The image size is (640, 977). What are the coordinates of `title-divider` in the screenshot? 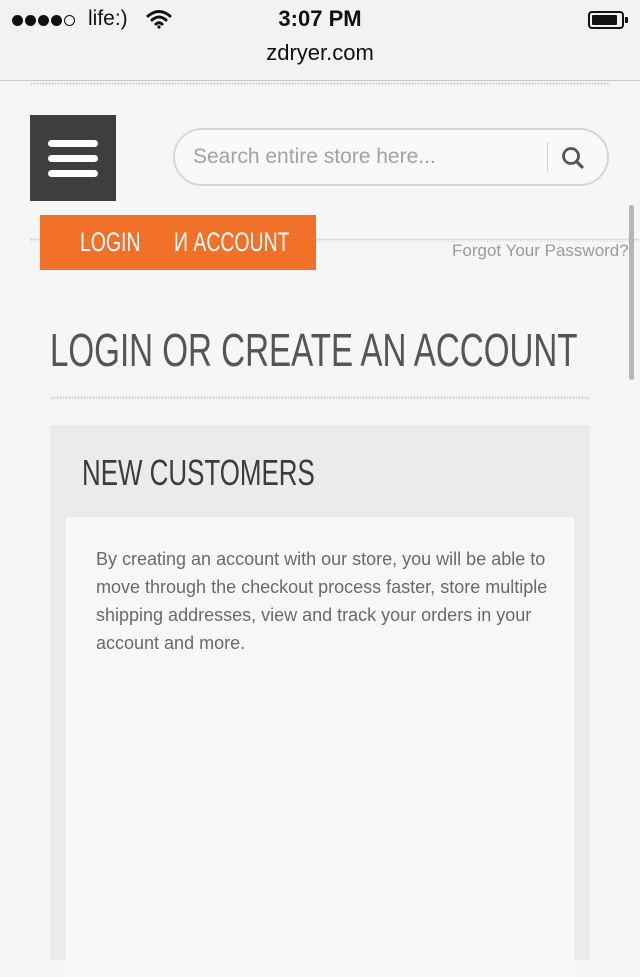 It's located at (320, 398).